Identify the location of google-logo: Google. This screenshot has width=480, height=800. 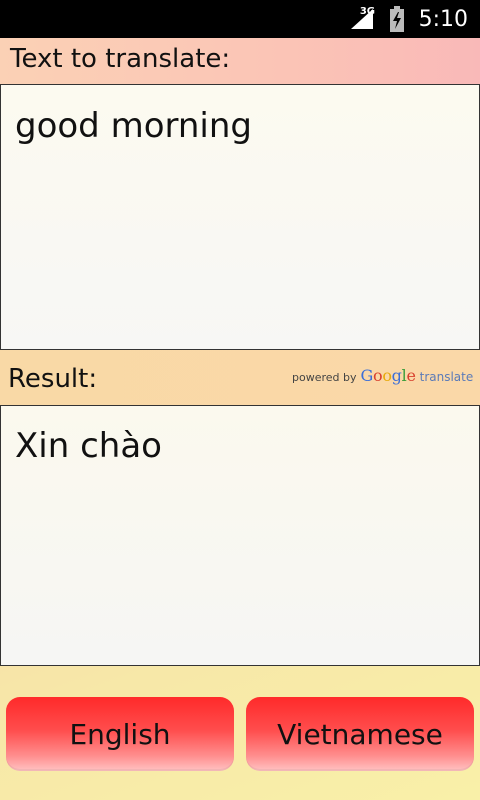
(388, 375).